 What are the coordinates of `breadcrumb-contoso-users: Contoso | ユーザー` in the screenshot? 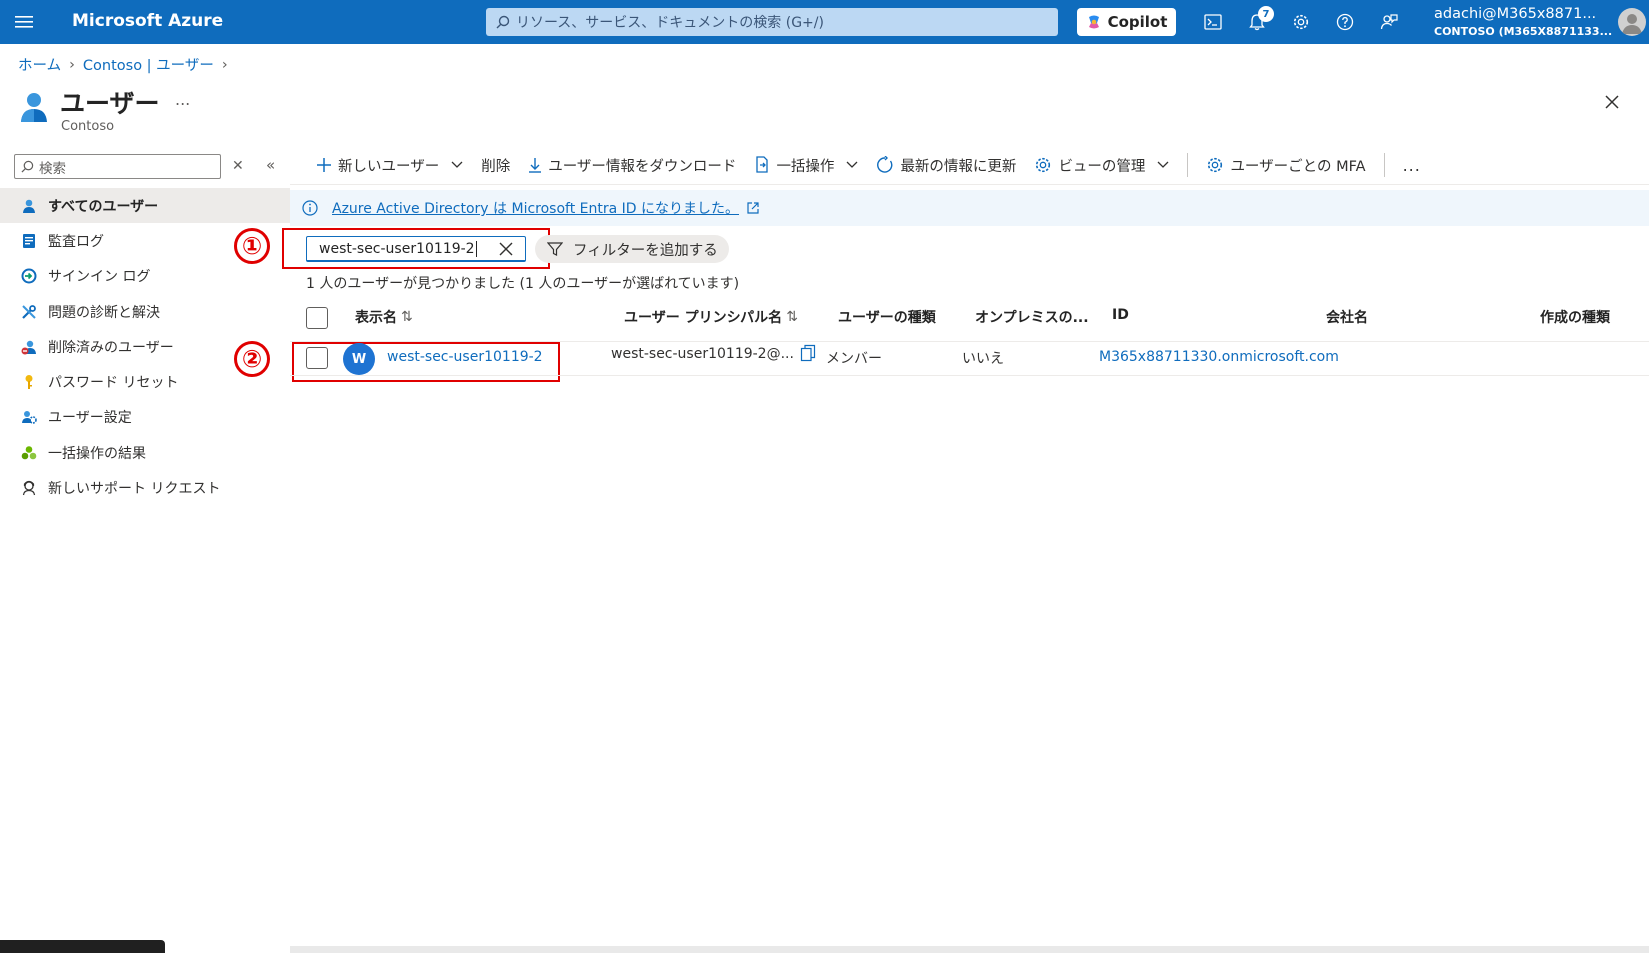 It's located at (148, 64).